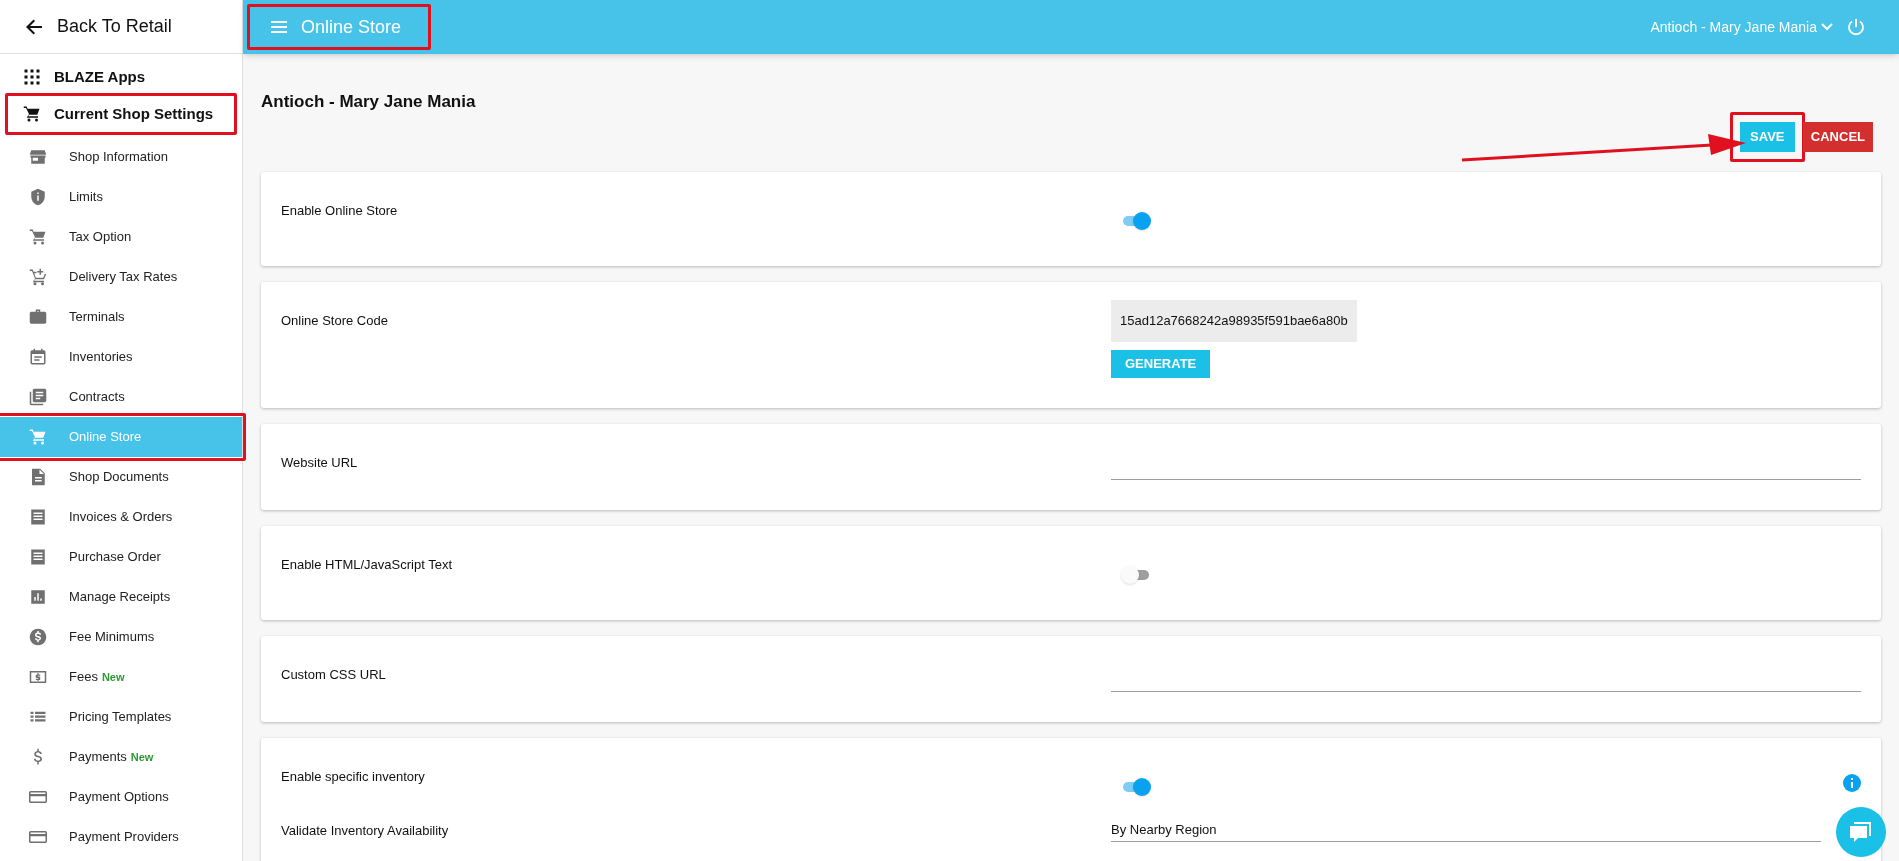 This screenshot has width=1899, height=861. What do you see at coordinates (38, 597) in the screenshot?
I see `bar-chart-icon` at bounding box center [38, 597].